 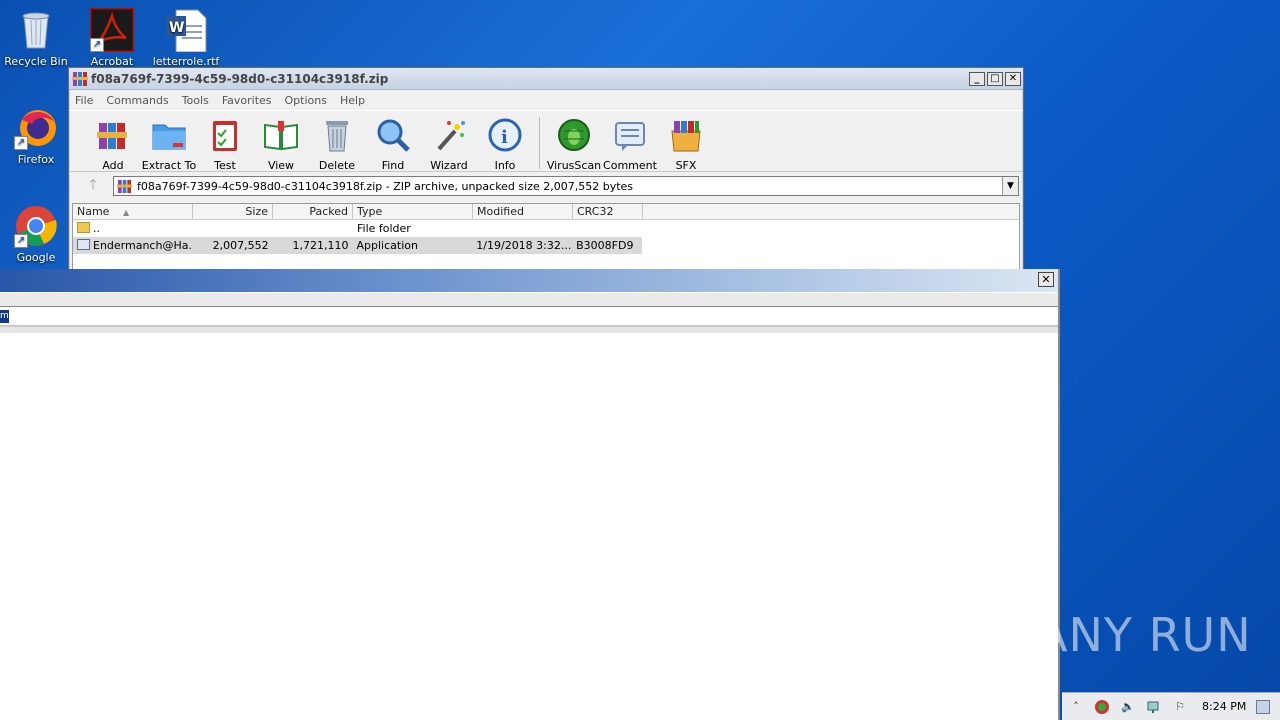 I want to click on column-type: Type, so click(x=413, y=211).